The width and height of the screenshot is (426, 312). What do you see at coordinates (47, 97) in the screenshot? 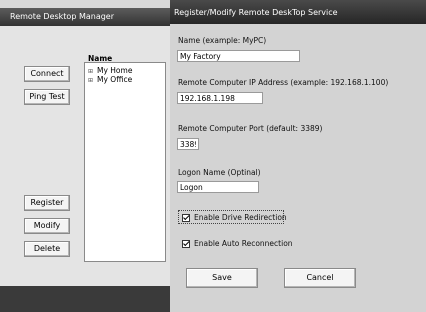
I see `ping-test-button: Ping Test` at bounding box center [47, 97].